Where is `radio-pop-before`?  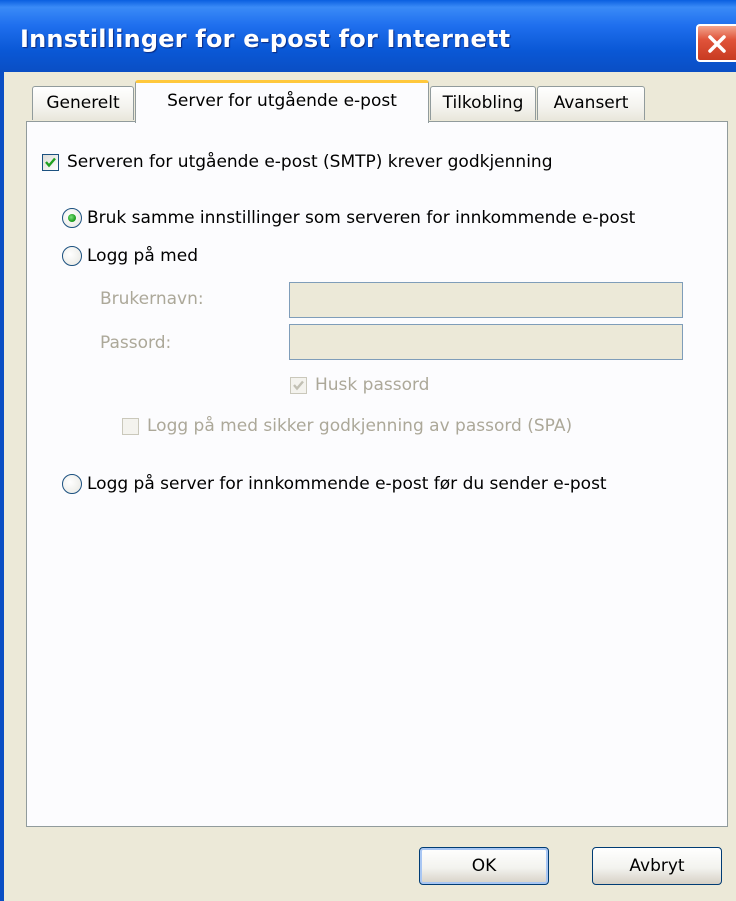 radio-pop-before is located at coordinates (72, 484).